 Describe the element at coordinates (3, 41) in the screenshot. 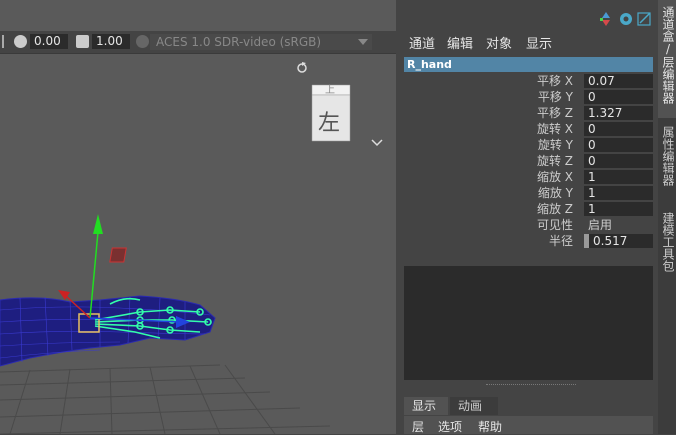

I see `toolbar-grip` at that location.